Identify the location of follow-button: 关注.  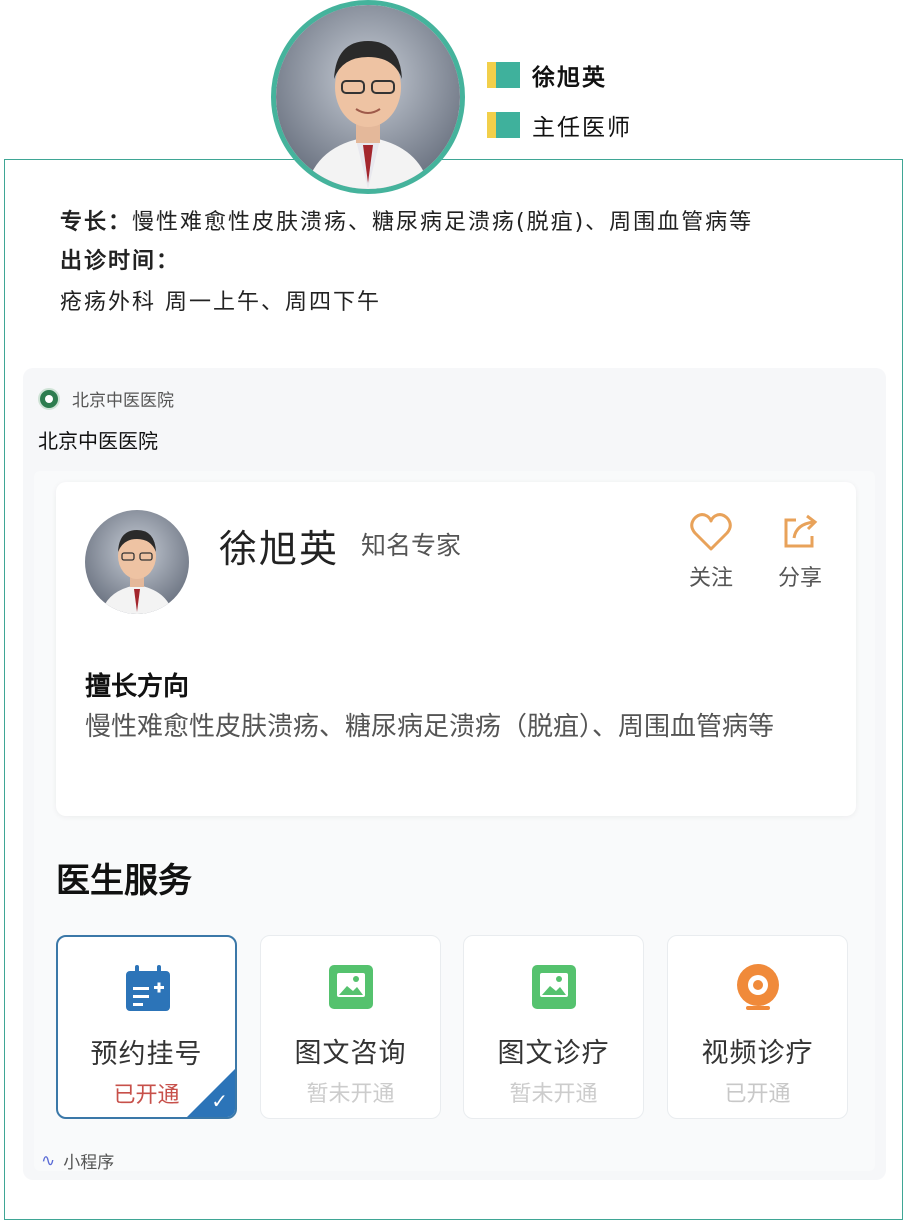
(711, 552).